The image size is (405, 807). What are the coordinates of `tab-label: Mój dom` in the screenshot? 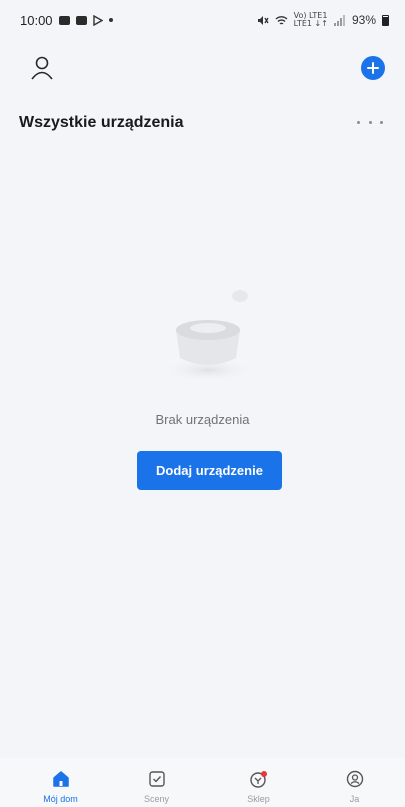 It's located at (60, 799).